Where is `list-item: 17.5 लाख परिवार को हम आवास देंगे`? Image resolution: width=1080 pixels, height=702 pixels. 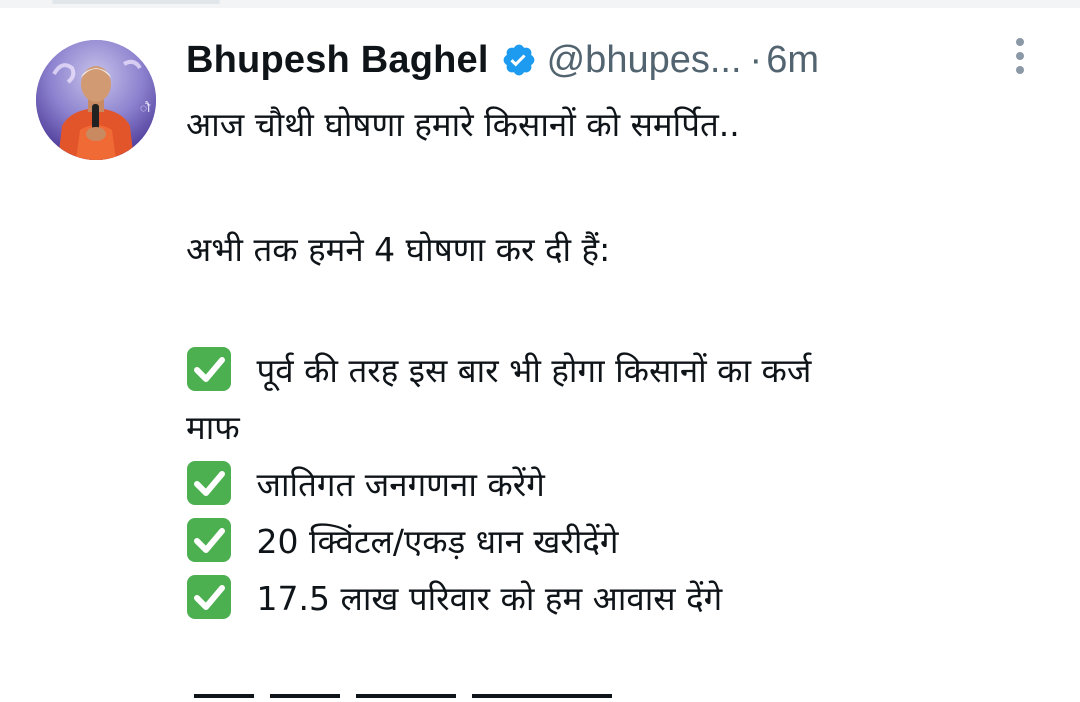 list-item: 17.5 लाख परिवार को हम आवास देंगे is located at coordinates (616, 598).